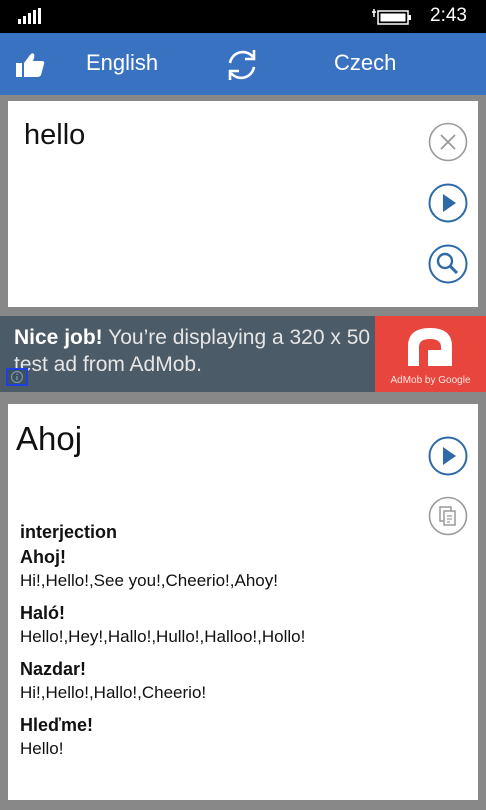  I want to click on definition-entry: Ahoj! Hi!,Hello!,See you!,Cheerio!,Ahoy!, so click(210, 569).